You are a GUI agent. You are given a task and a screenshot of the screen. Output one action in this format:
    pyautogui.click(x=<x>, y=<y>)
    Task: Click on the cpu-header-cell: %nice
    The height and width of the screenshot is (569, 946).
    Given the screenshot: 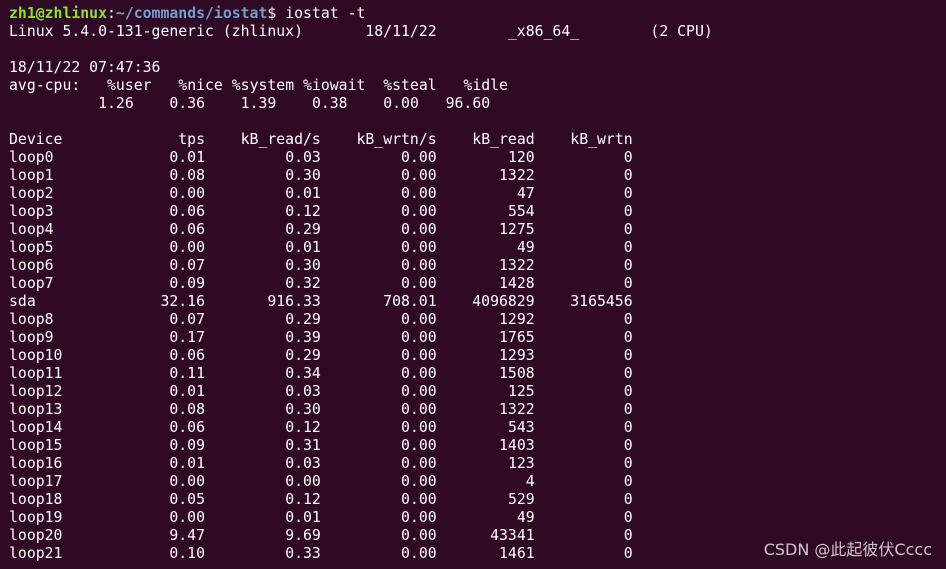 What is the action you would take?
    pyautogui.click(x=200, y=85)
    